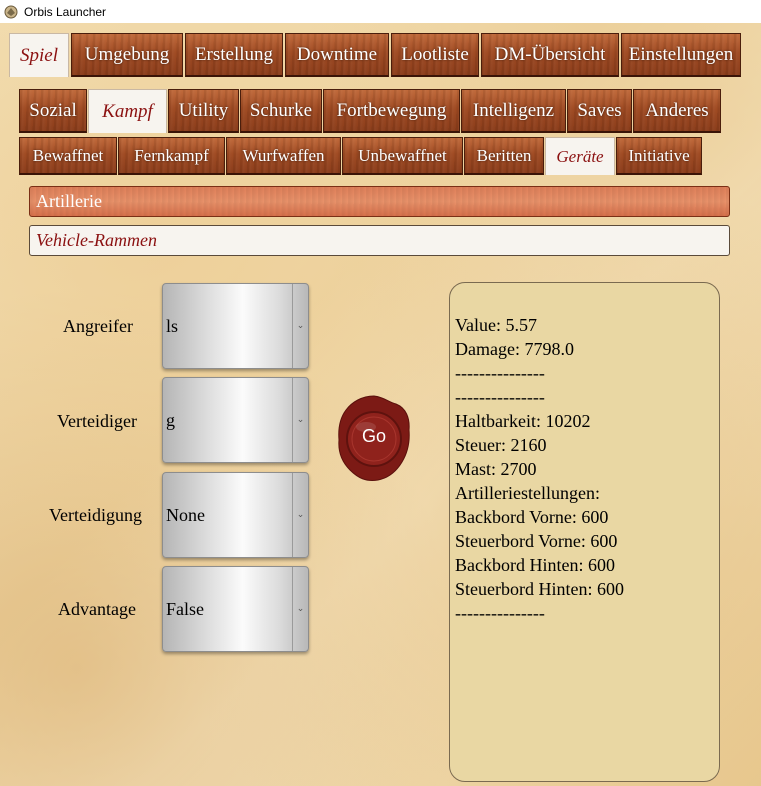 This screenshot has height=786, width=761. I want to click on app-icon, so click(11, 11).